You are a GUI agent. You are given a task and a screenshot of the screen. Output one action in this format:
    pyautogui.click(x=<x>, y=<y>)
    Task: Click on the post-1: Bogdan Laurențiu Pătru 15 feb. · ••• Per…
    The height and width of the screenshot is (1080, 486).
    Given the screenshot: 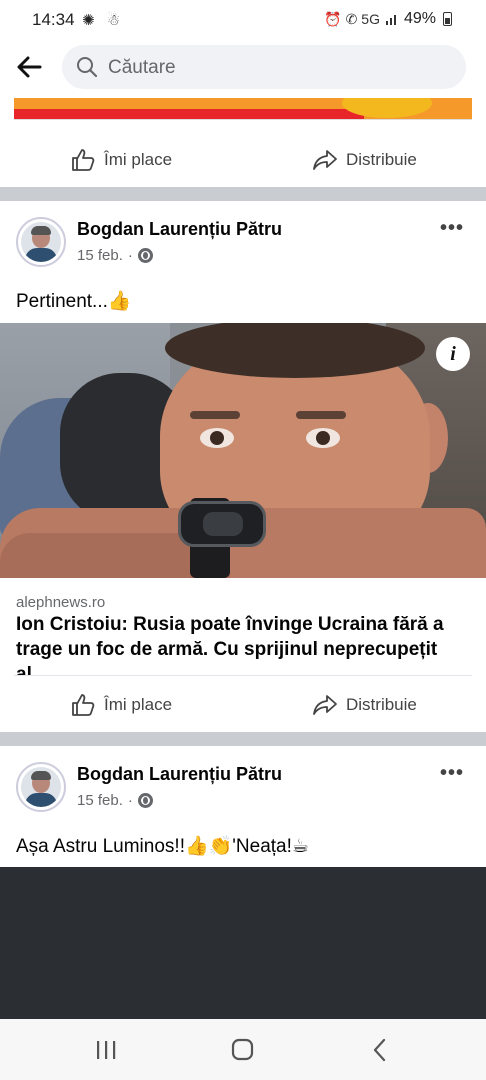 What is the action you would take?
    pyautogui.click(x=243, y=262)
    